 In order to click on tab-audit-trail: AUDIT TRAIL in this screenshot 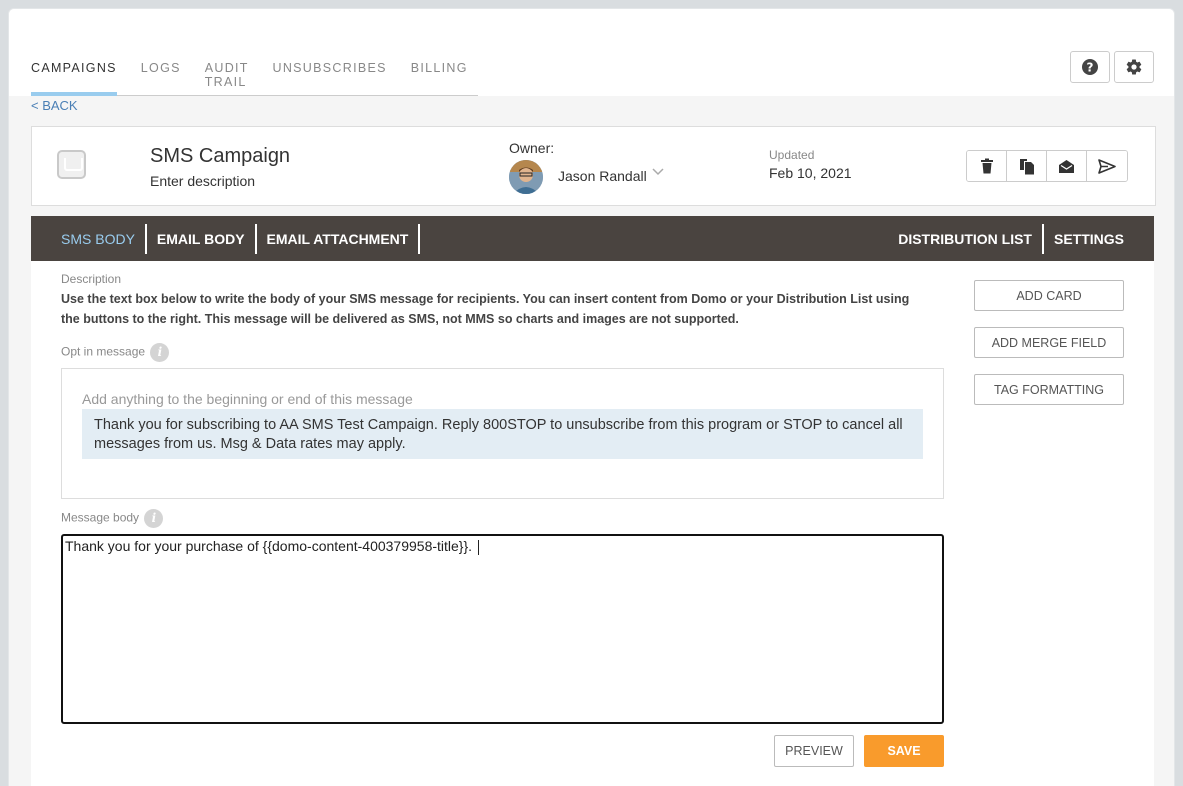, I will do `click(227, 78)`.